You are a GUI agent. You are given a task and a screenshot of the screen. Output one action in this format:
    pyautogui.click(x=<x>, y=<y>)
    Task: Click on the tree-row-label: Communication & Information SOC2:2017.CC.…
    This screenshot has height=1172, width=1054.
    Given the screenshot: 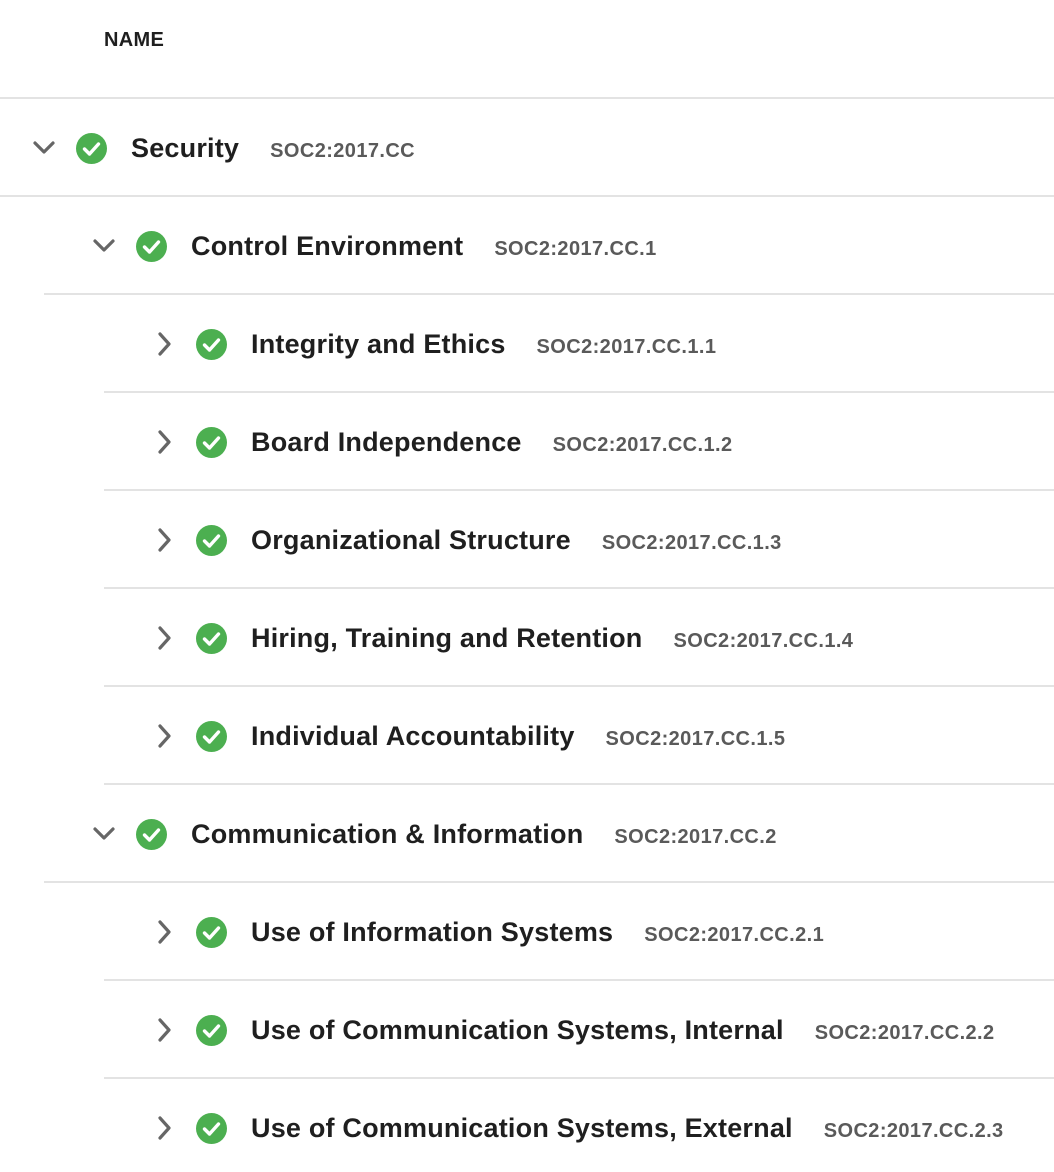 What is the action you would take?
    pyautogui.click(x=484, y=834)
    